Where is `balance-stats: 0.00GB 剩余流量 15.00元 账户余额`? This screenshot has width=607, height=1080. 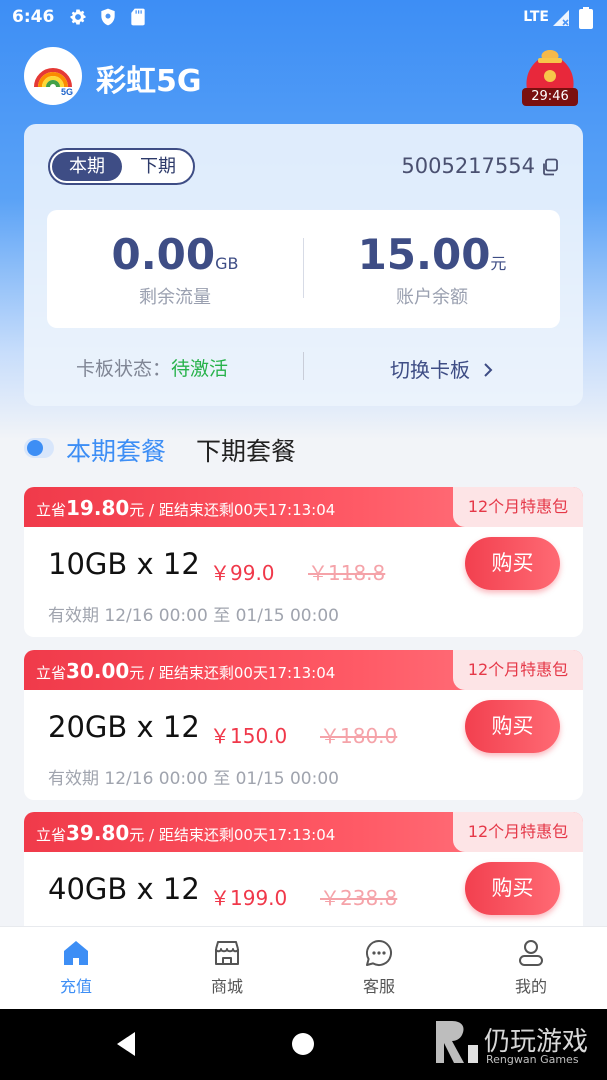 balance-stats: 0.00GB 剩余流量 15.00元 账户余额 is located at coordinates (303, 269).